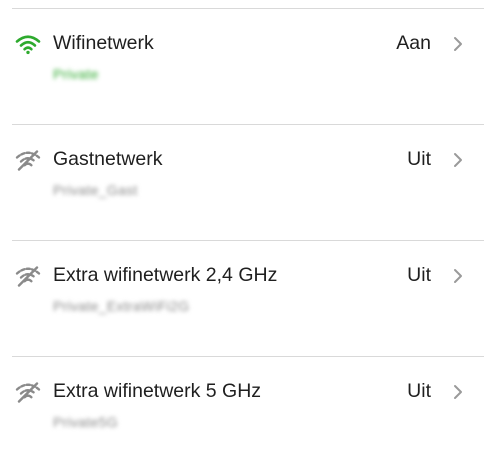 Image resolution: width=484 pixels, height=455 pixels. Describe the element at coordinates (28, 45) in the screenshot. I see `wifi-on-icon` at that location.